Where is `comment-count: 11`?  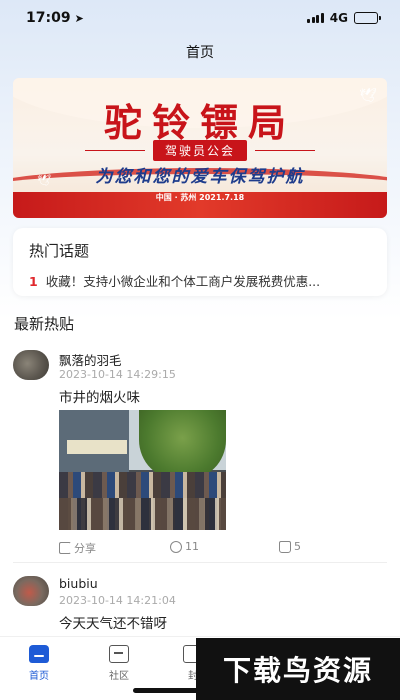
comment-count: 11 is located at coordinates (192, 546).